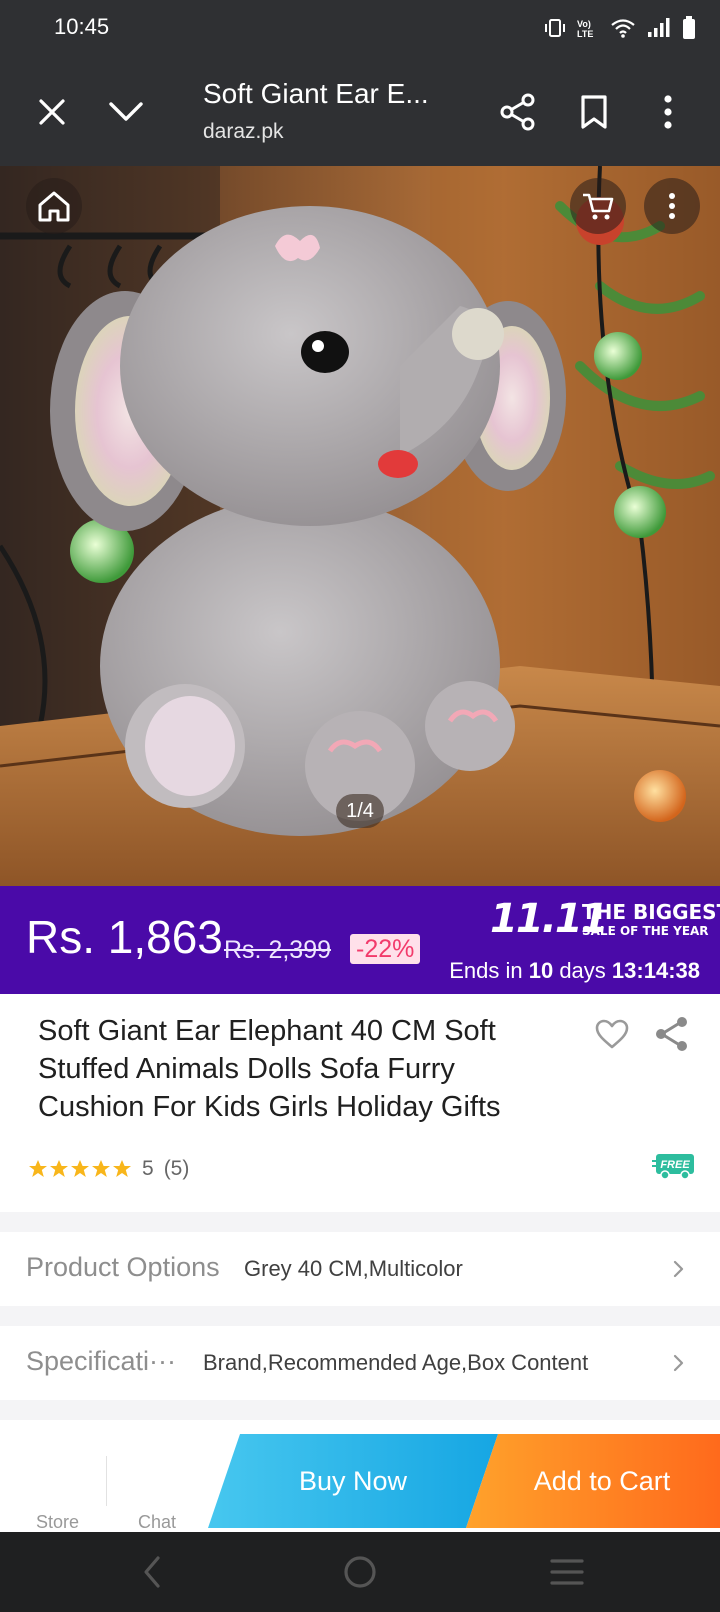  Describe the element at coordinates (672, 1034) in the screenshot. I see `share-product-icon` at that location.